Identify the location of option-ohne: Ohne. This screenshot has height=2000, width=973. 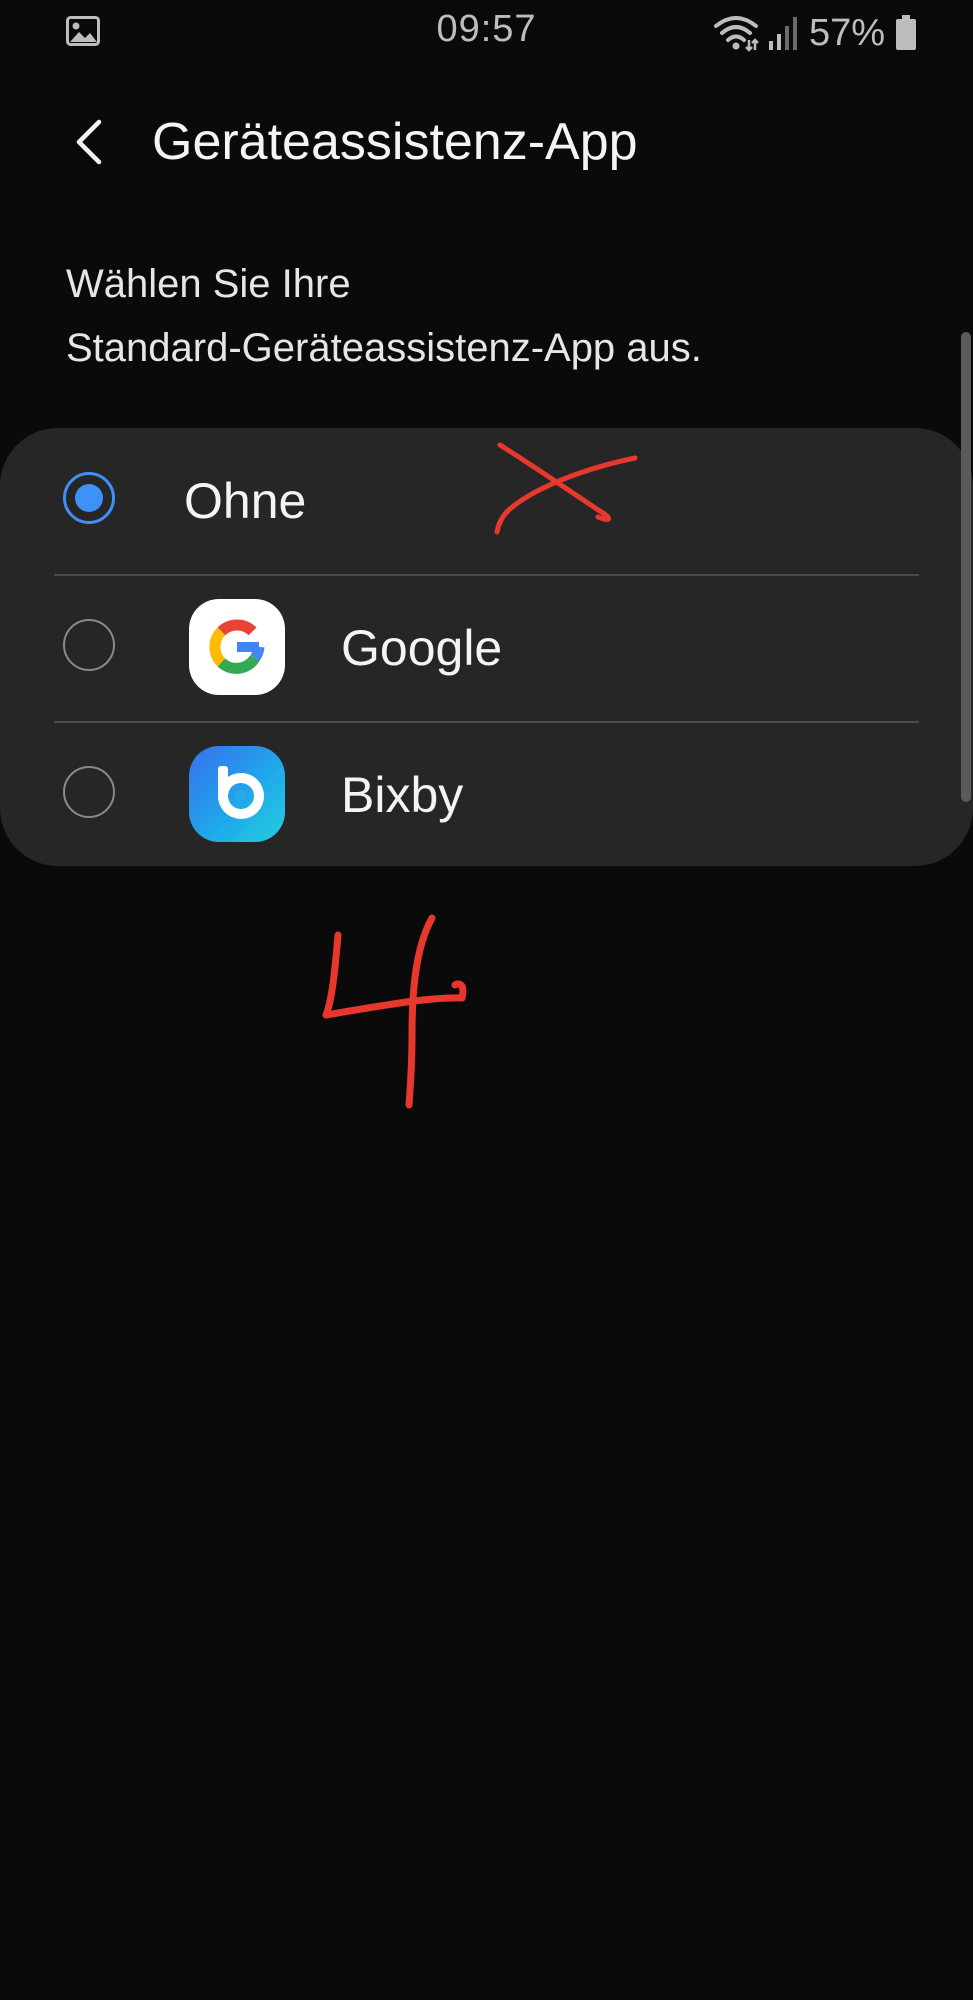
(486, 501).